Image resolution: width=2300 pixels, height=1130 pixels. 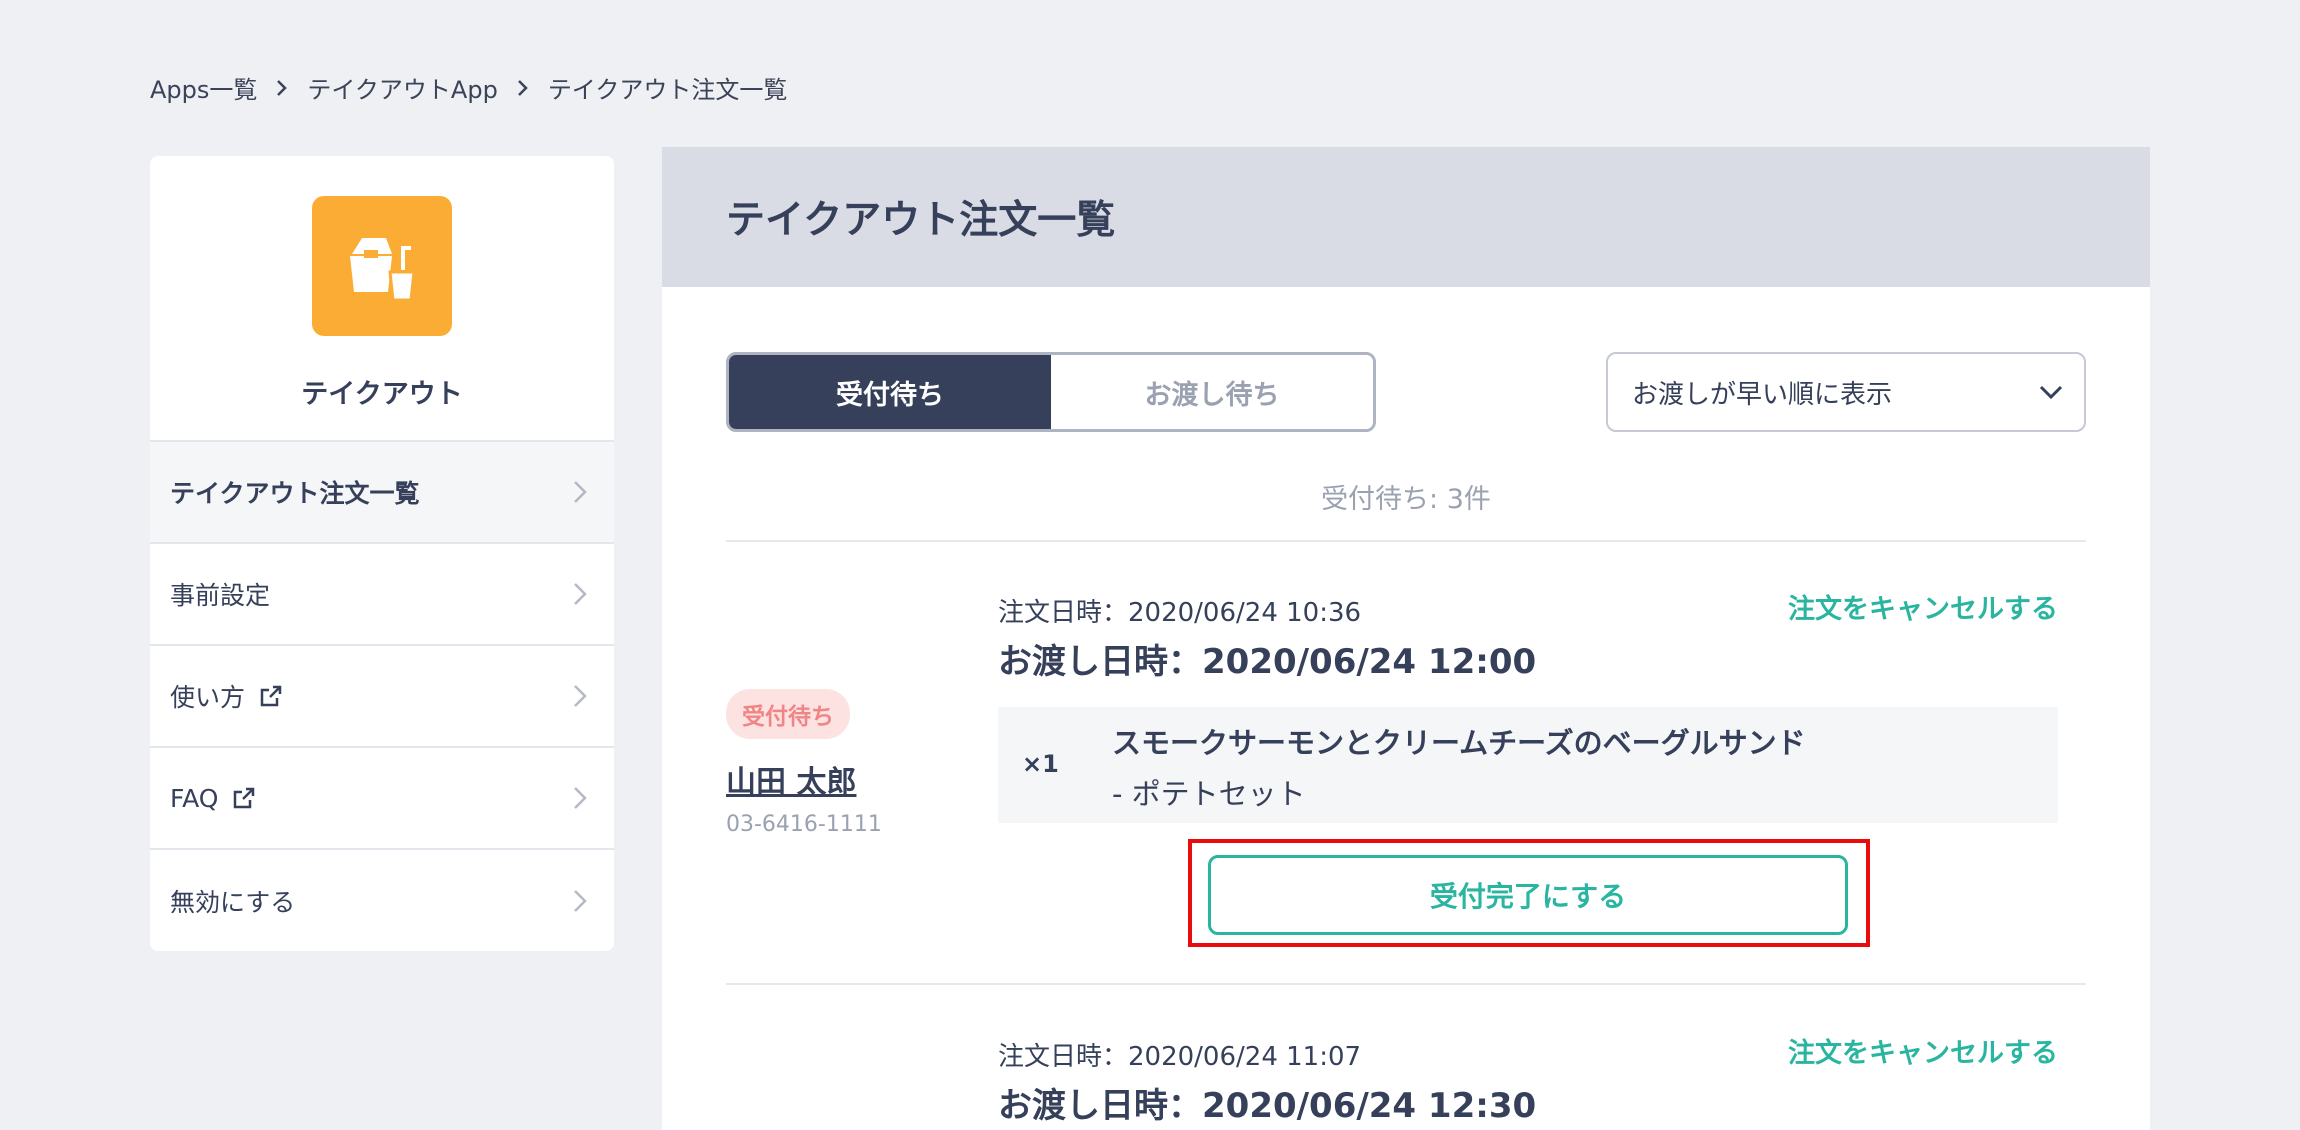 I want to click on sidebar-item-label: 無効にする, so click(x=233, y=902).